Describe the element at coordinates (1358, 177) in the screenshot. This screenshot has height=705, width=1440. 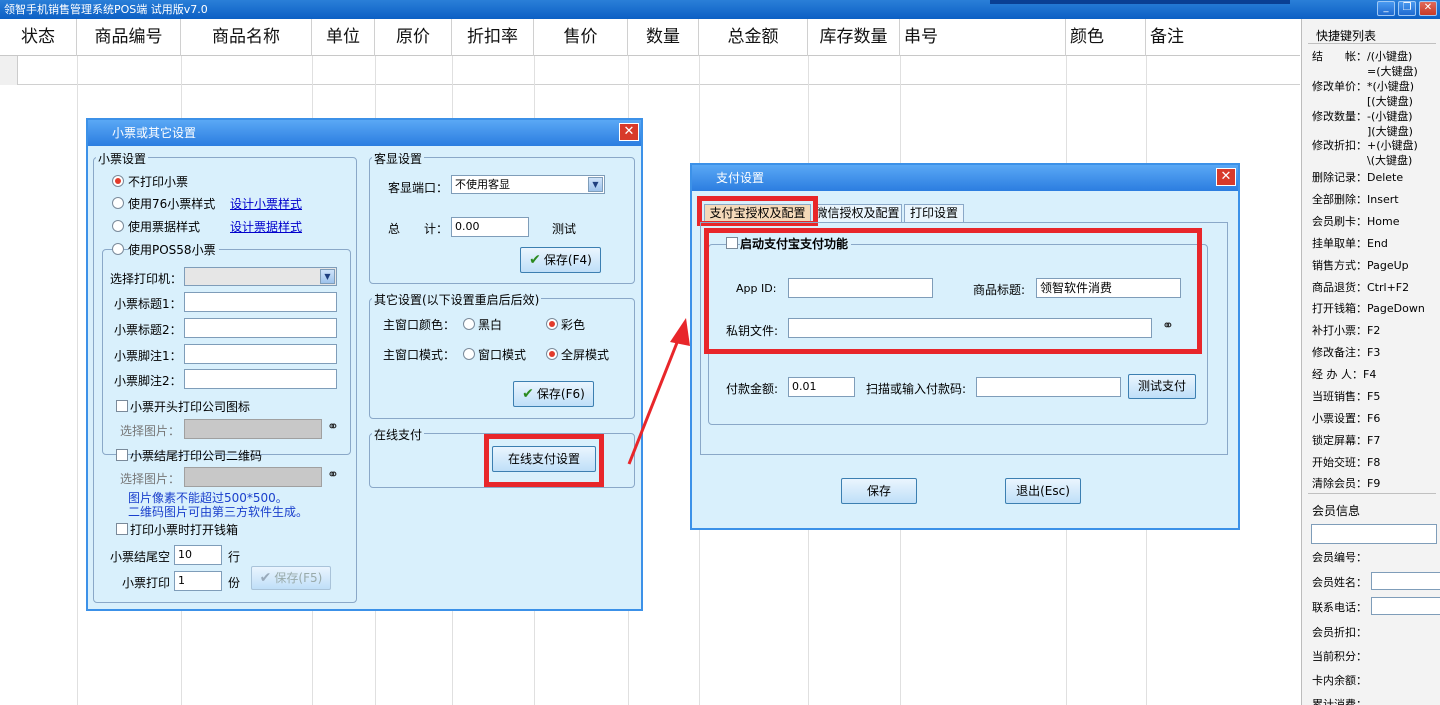
I see `shortcut-line: 删除记录：Delete` at that location.